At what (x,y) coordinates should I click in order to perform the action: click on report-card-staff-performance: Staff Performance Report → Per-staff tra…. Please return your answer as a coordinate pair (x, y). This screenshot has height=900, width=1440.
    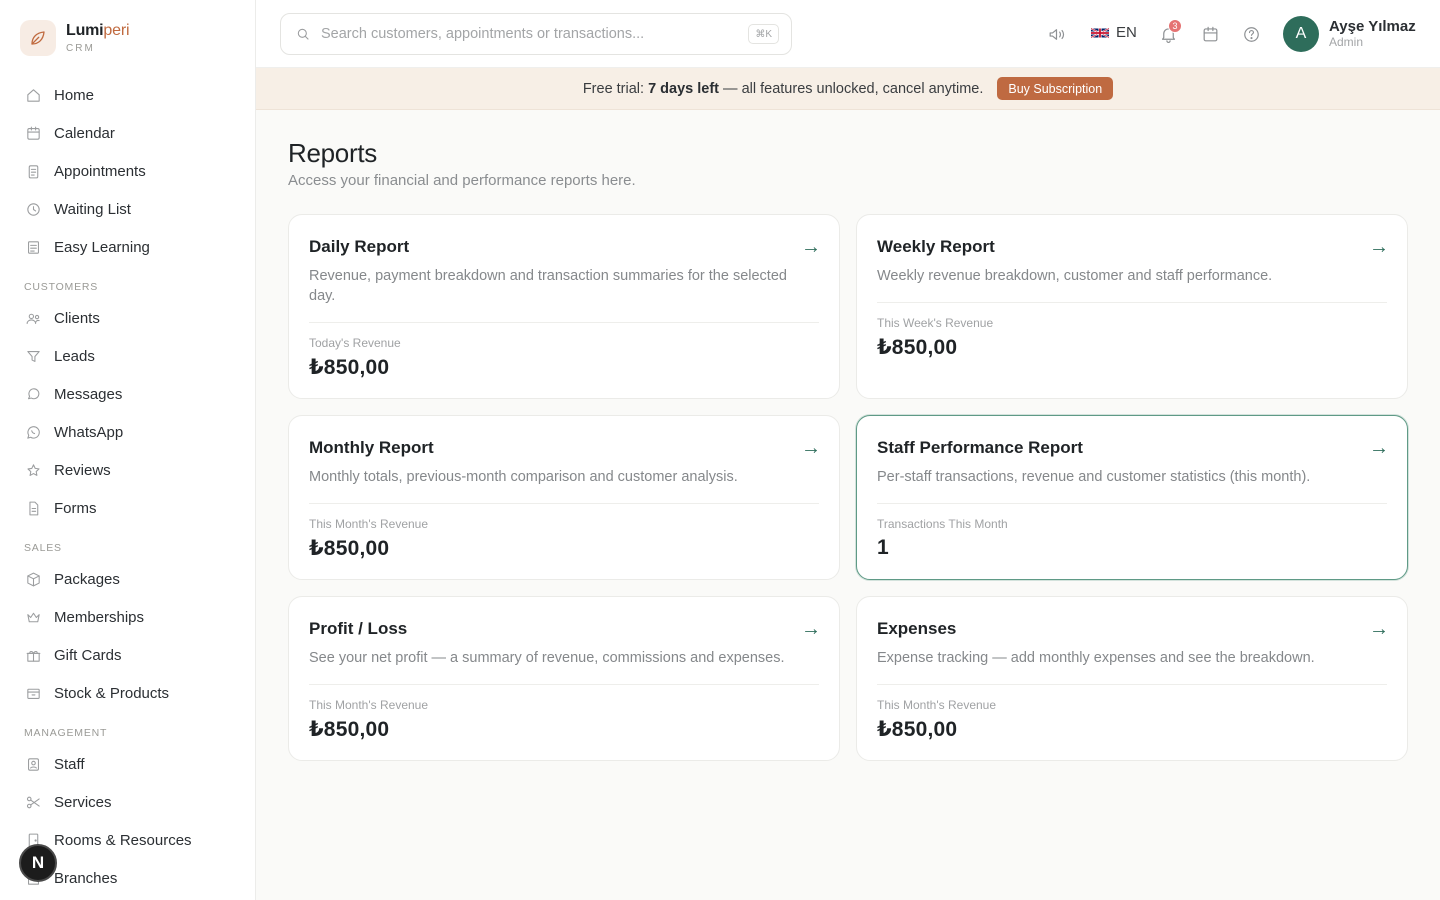
    Looking at the image, I should click on (1132, 497).